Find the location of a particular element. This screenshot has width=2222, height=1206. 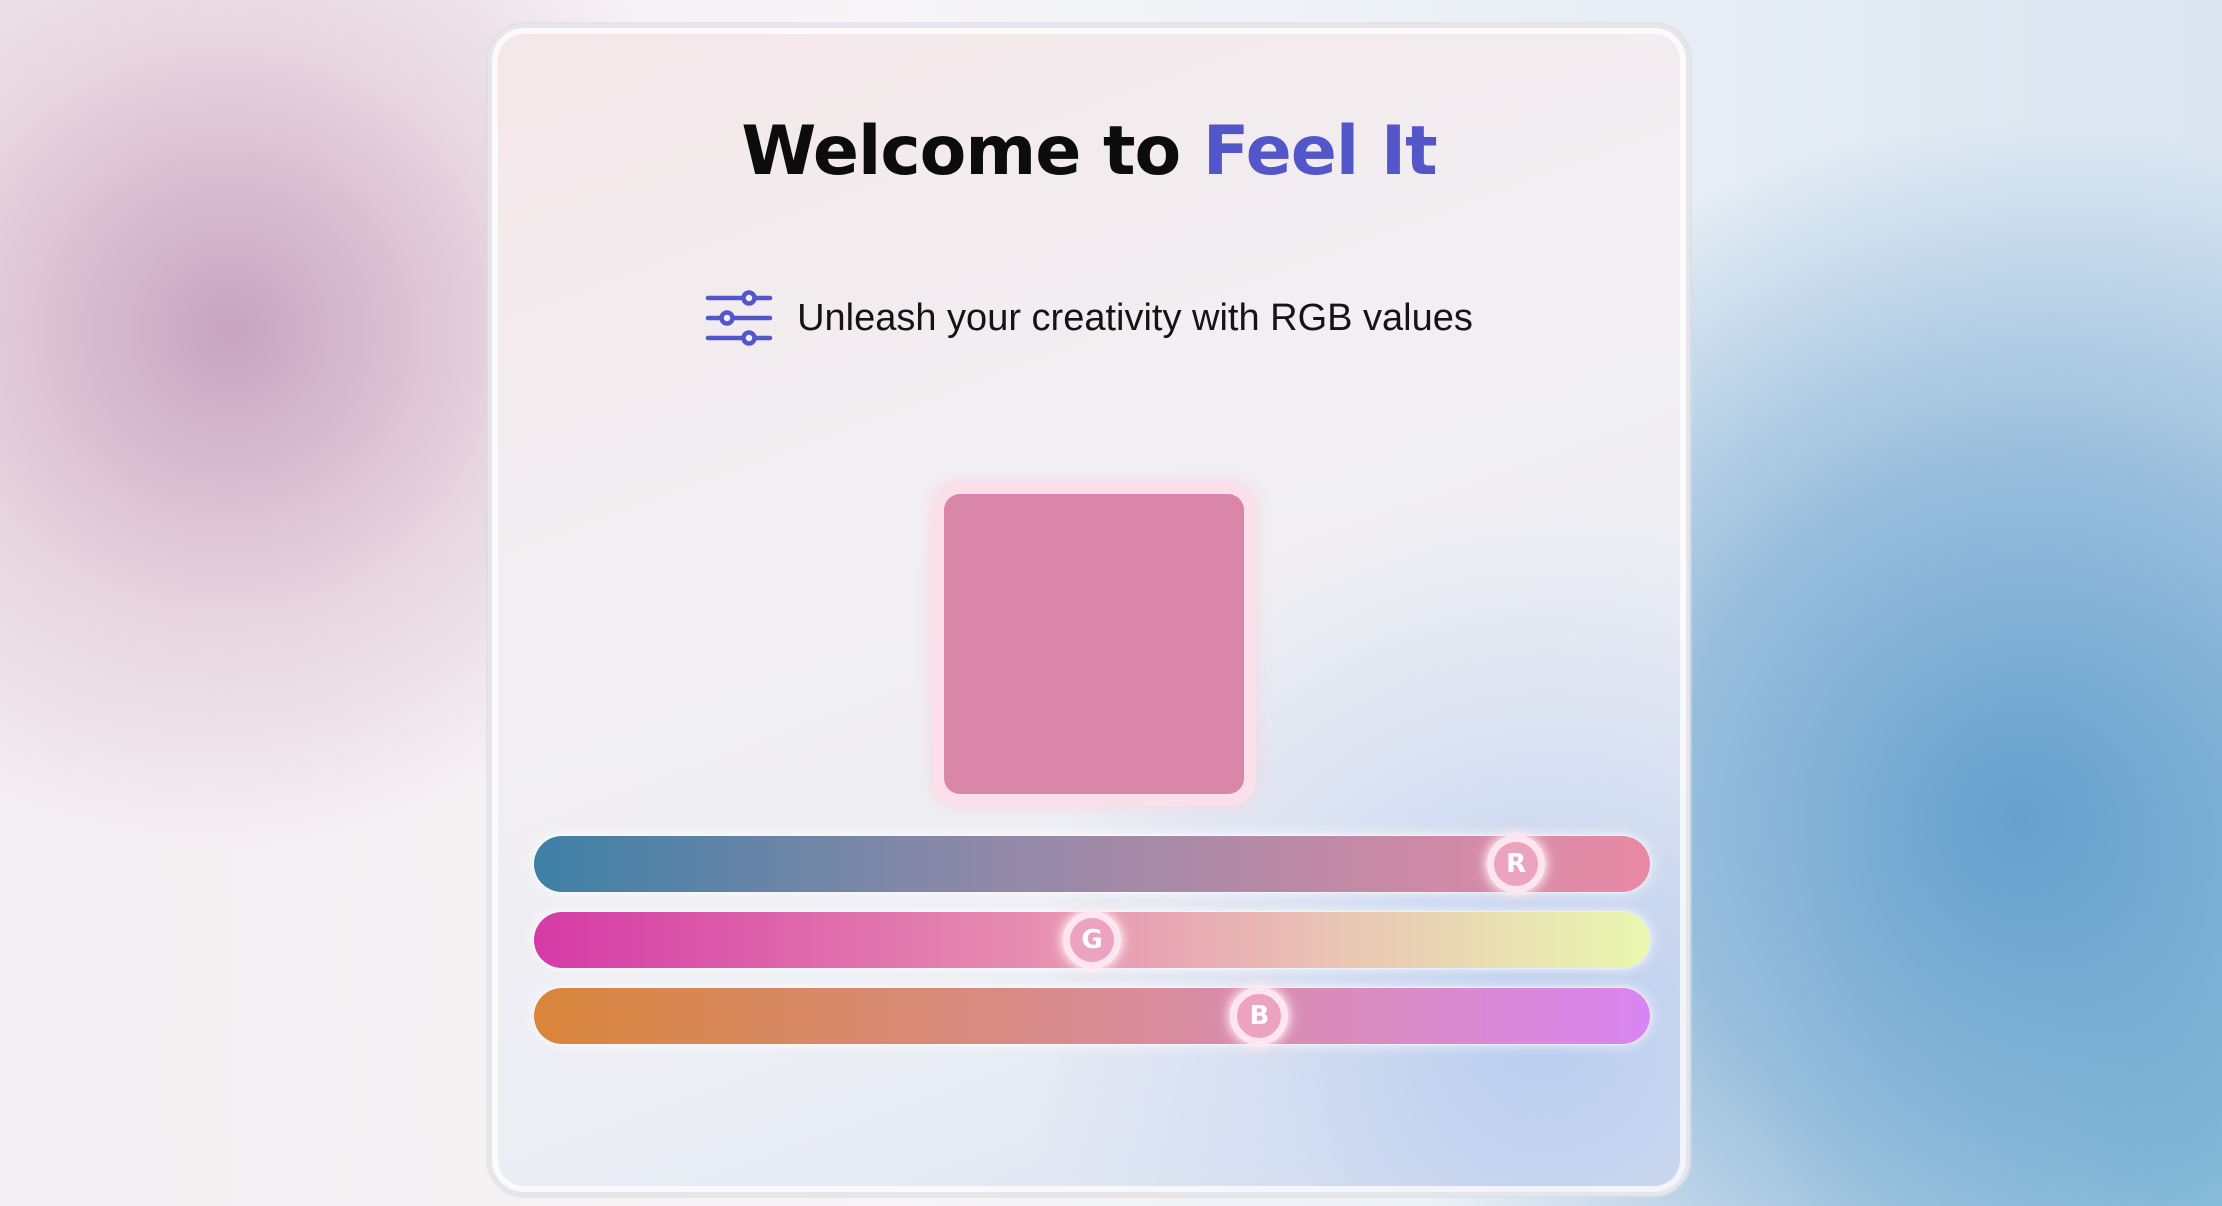

blue-slider-track: B is located at coordinates (1092, 1016).